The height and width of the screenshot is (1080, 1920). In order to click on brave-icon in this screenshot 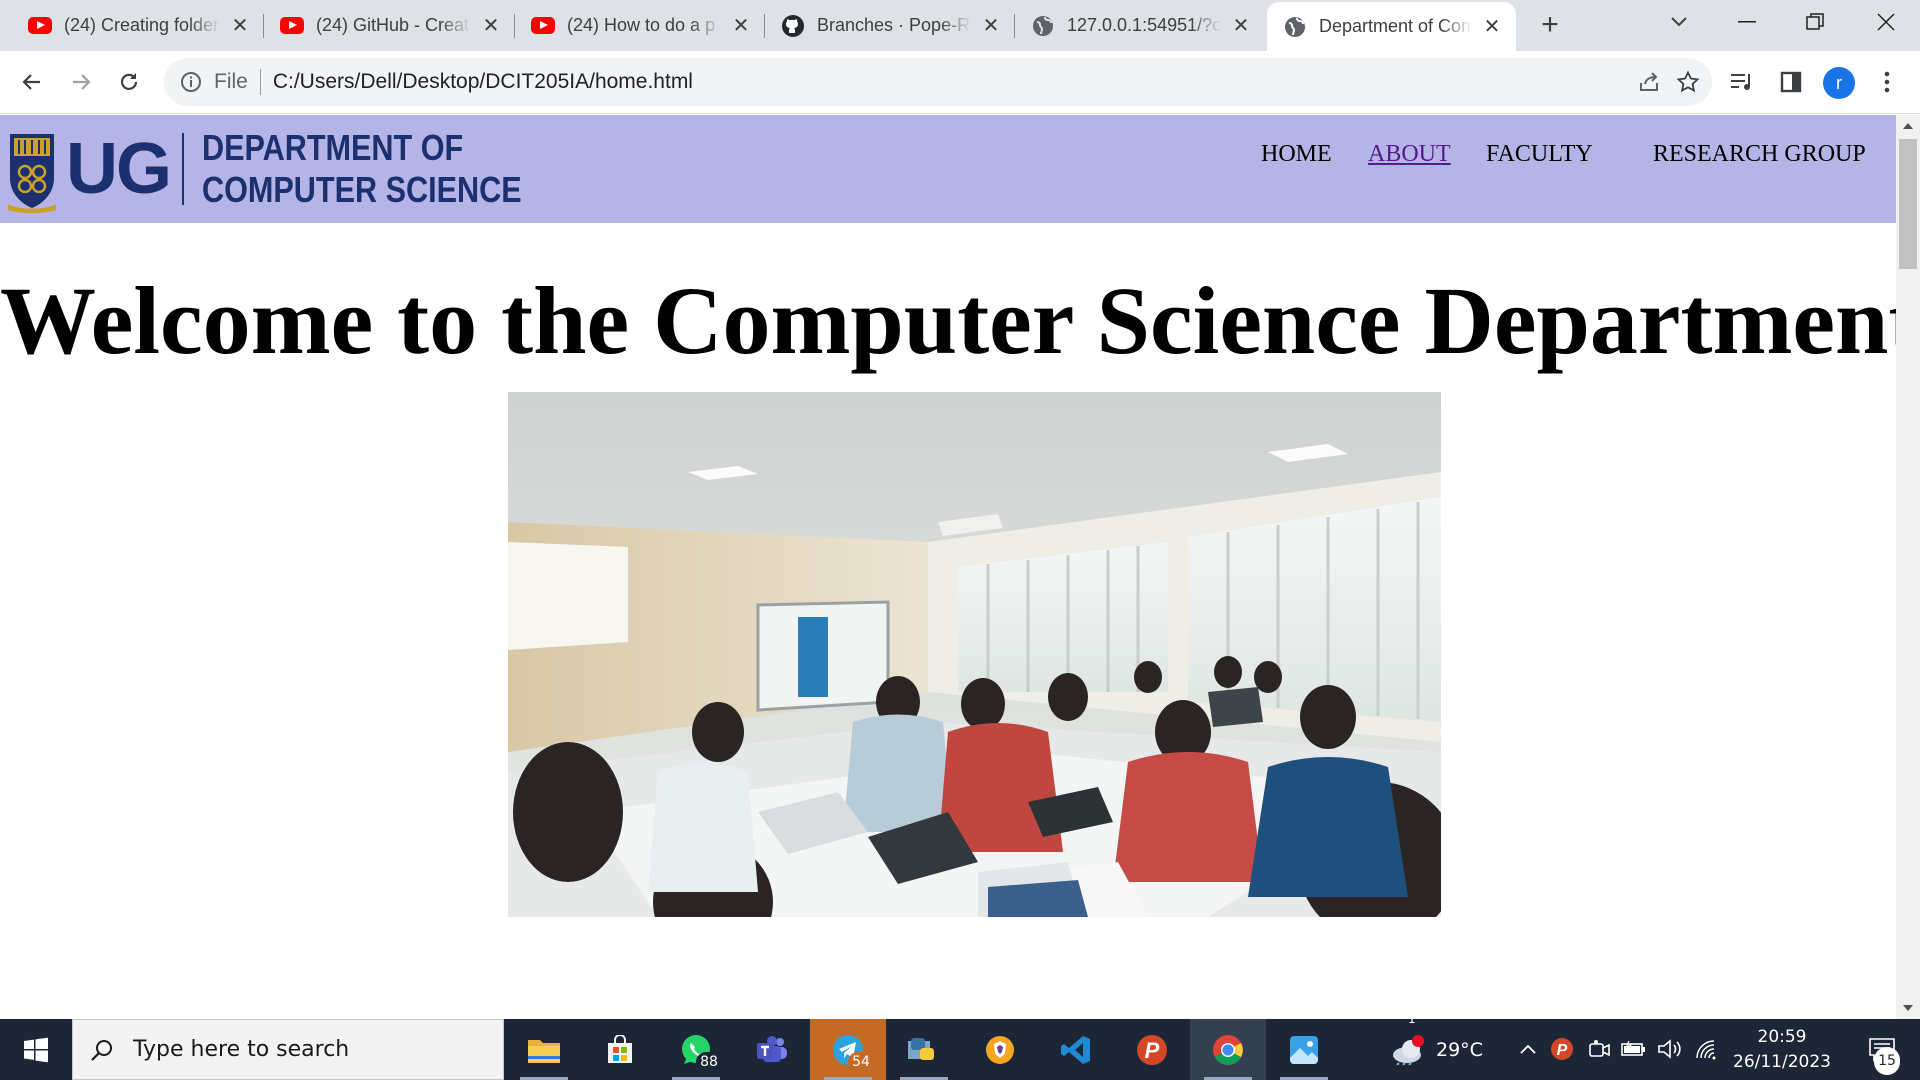, I will do `click(1000, 1049)`.